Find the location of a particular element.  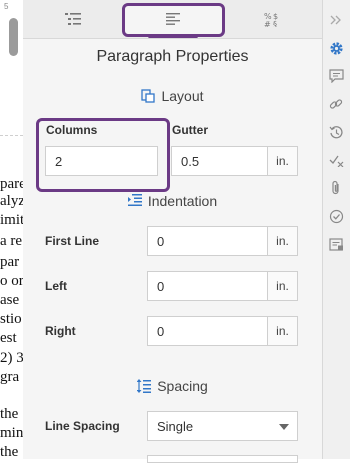

document-text-line: imit is located at coordinates (12, 220).